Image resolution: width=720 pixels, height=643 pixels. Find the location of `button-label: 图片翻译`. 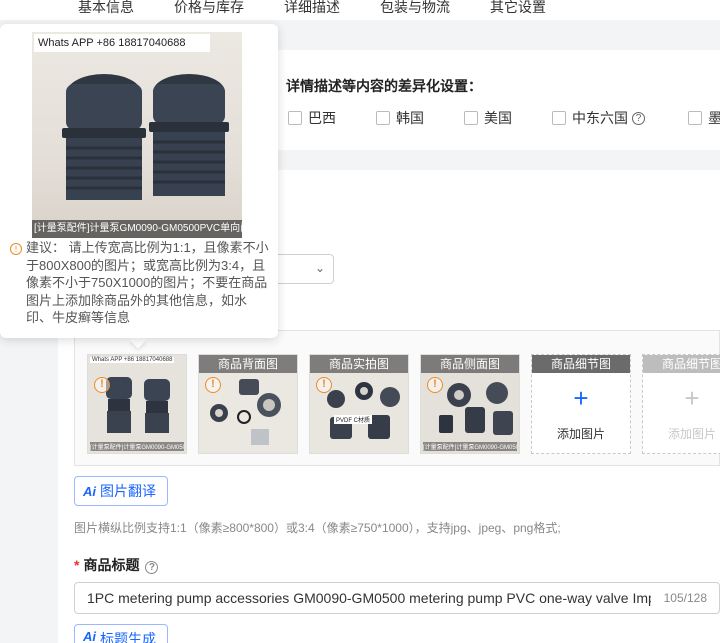

button-label: 图片翻译 is located at coordinates (128, 491).